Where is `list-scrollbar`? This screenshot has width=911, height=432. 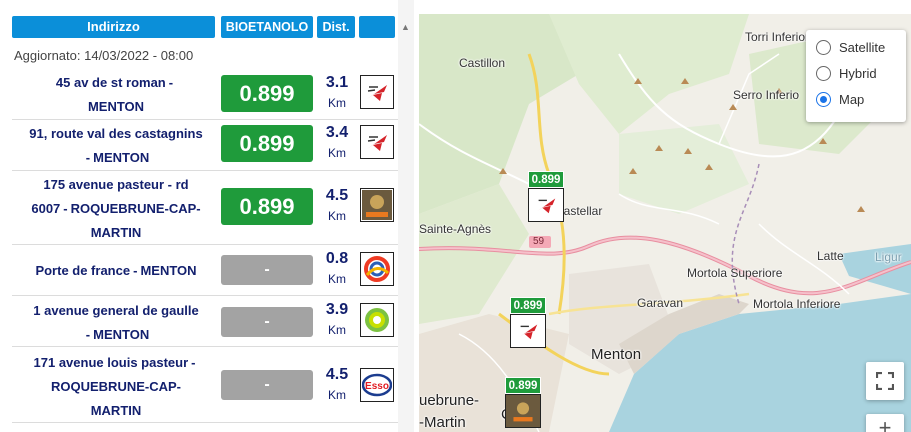
list-scrollbar is located at coordinates (406, 216).